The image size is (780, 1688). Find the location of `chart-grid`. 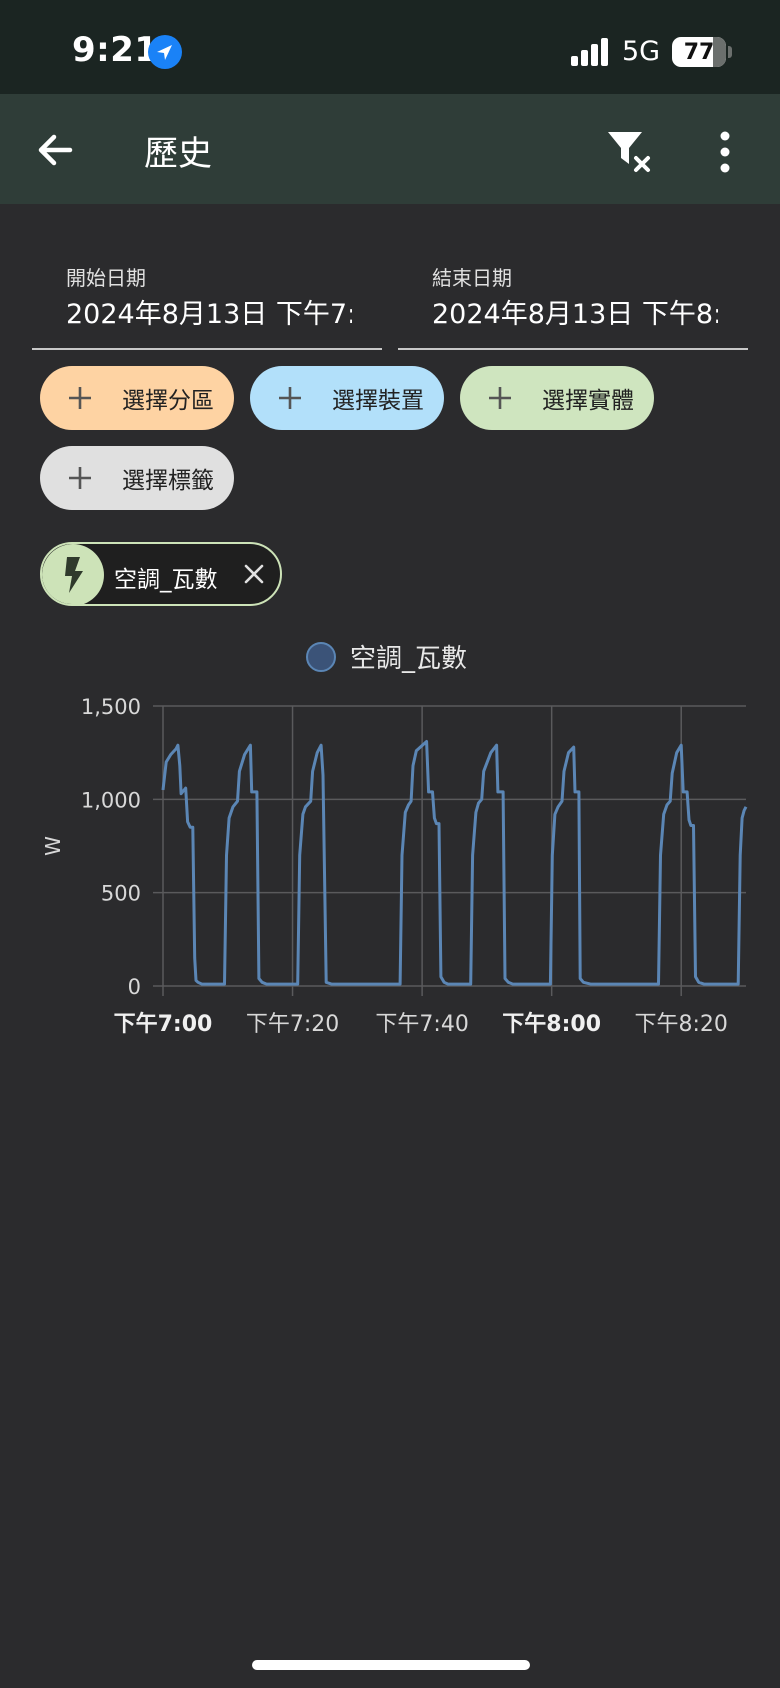

chart-grid is located at coordinates (449, 850).